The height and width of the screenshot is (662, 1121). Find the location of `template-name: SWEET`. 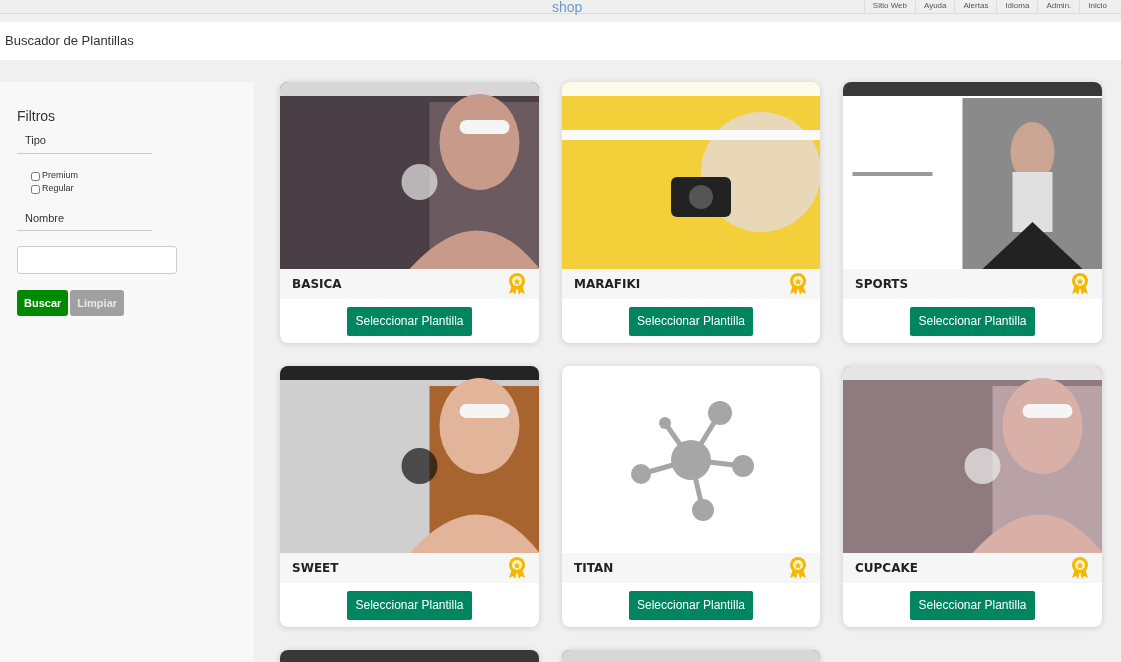

template-name: SWEET is located at coordinates (315, 568).